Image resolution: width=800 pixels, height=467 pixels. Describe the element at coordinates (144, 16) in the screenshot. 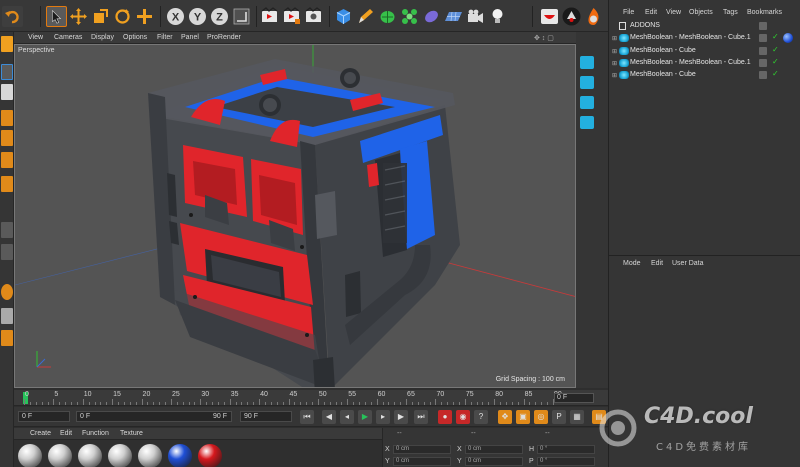

I see `add-icon` at that location.